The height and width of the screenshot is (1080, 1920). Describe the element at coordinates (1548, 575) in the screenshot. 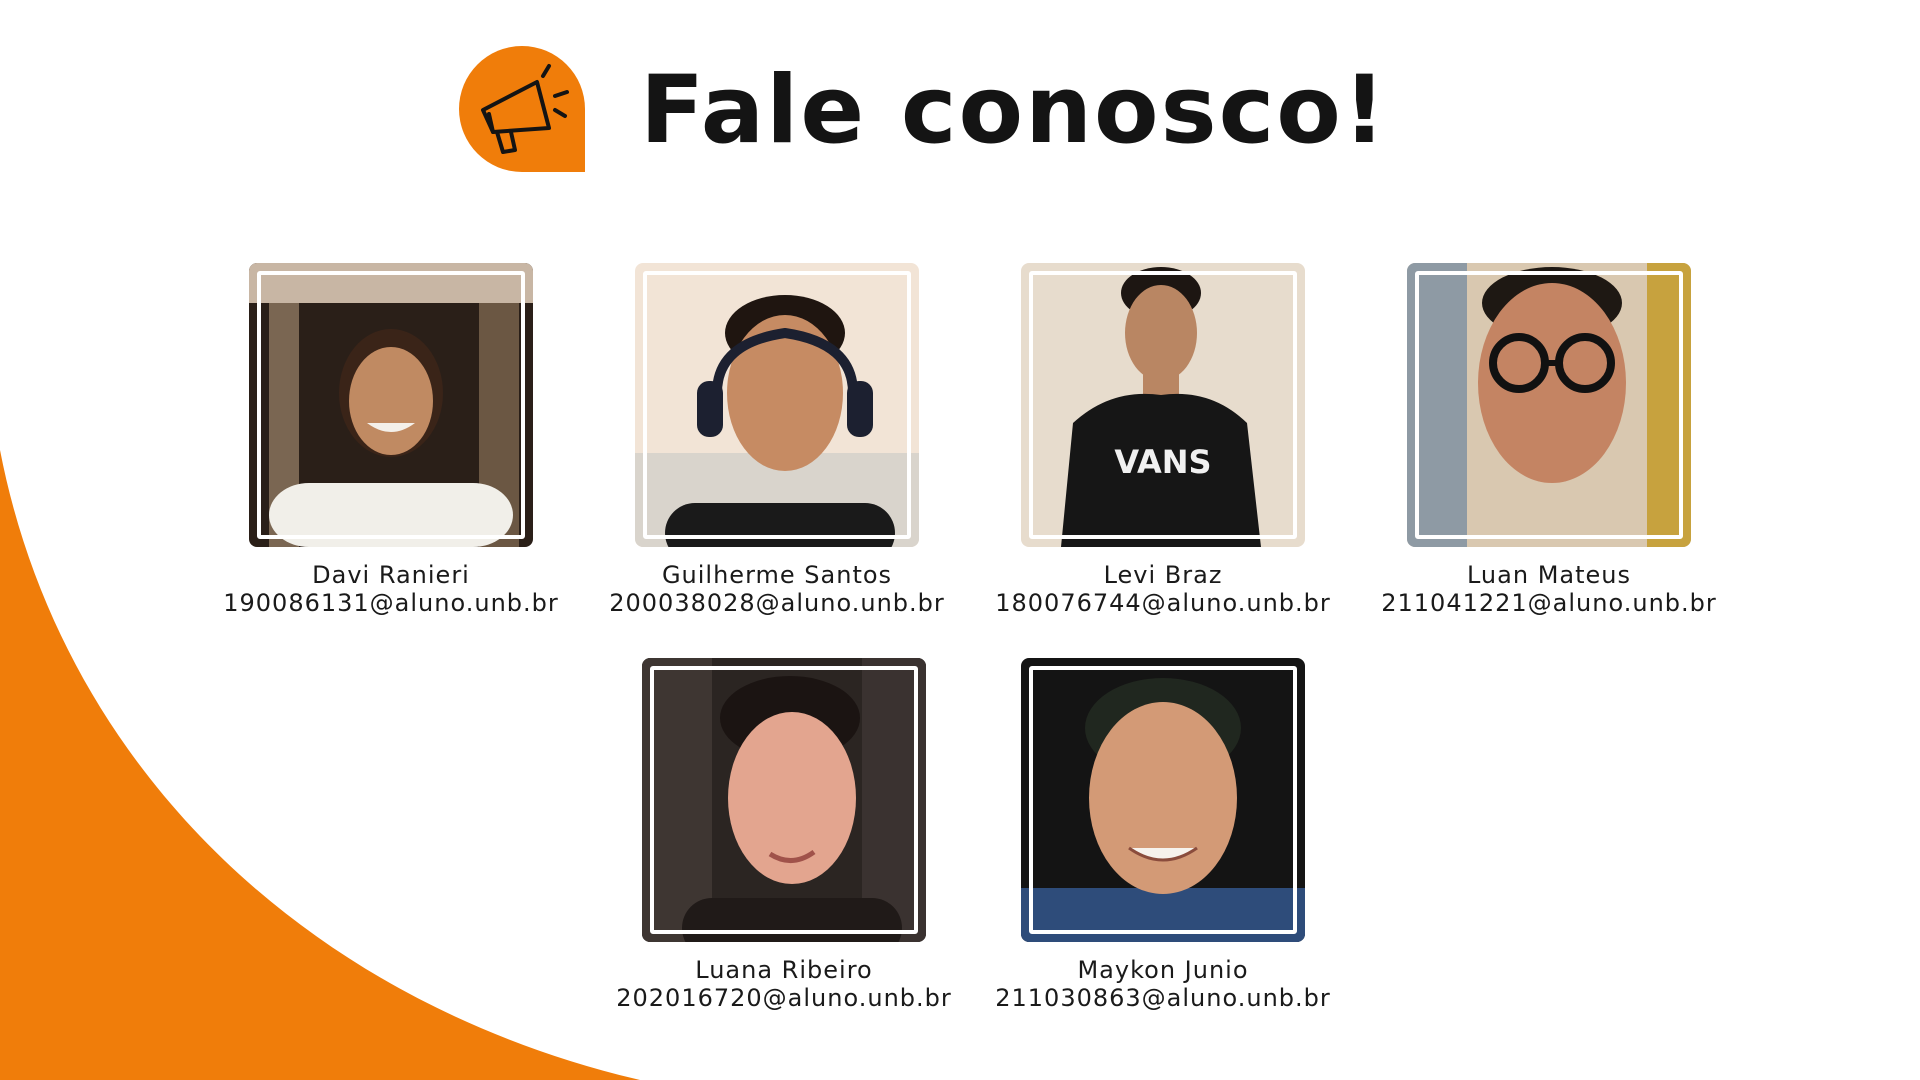

I see `member-name: Luan Mateus` at that location.